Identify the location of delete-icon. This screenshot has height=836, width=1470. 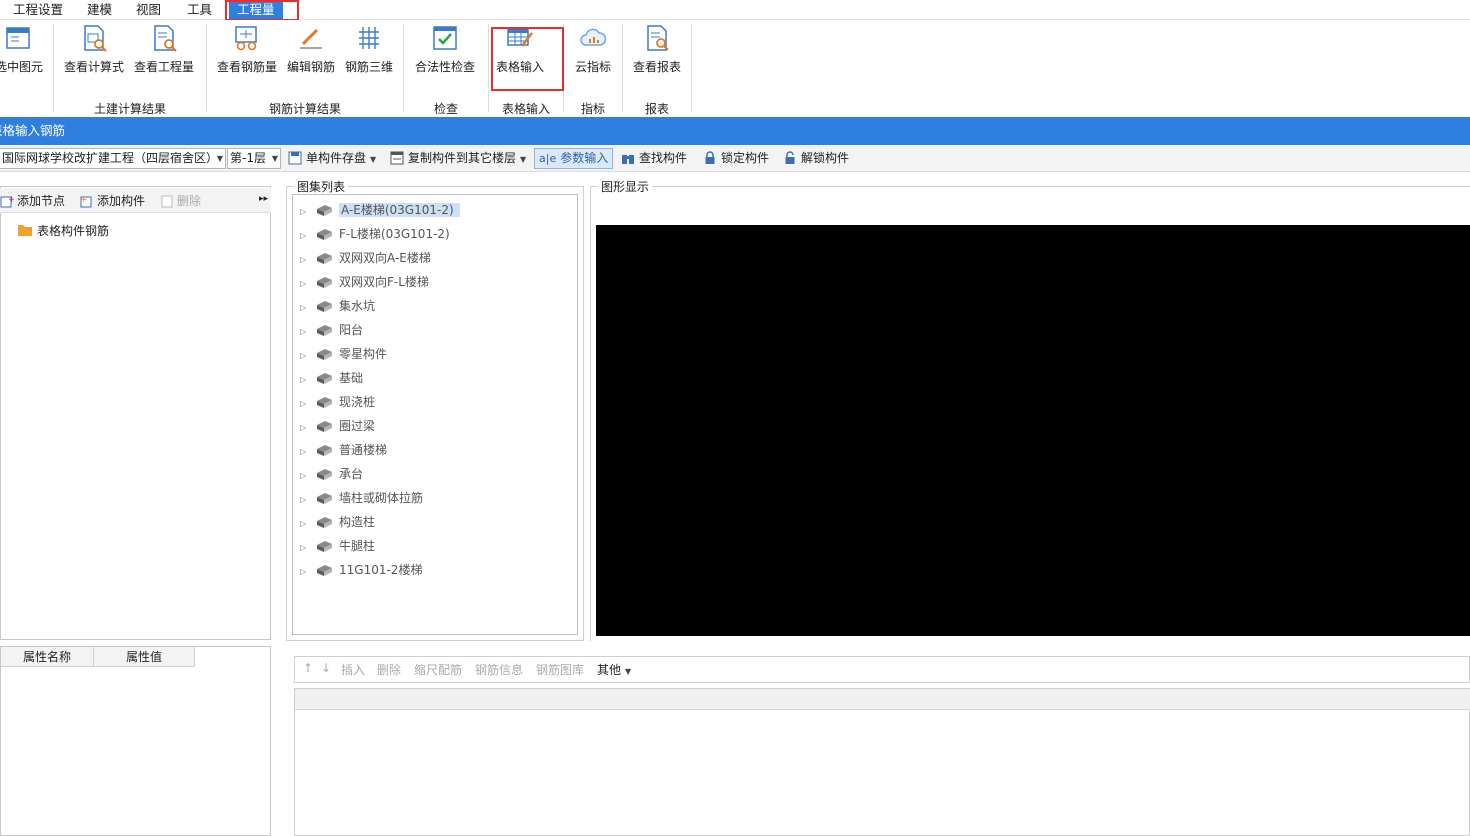
(167, 201).